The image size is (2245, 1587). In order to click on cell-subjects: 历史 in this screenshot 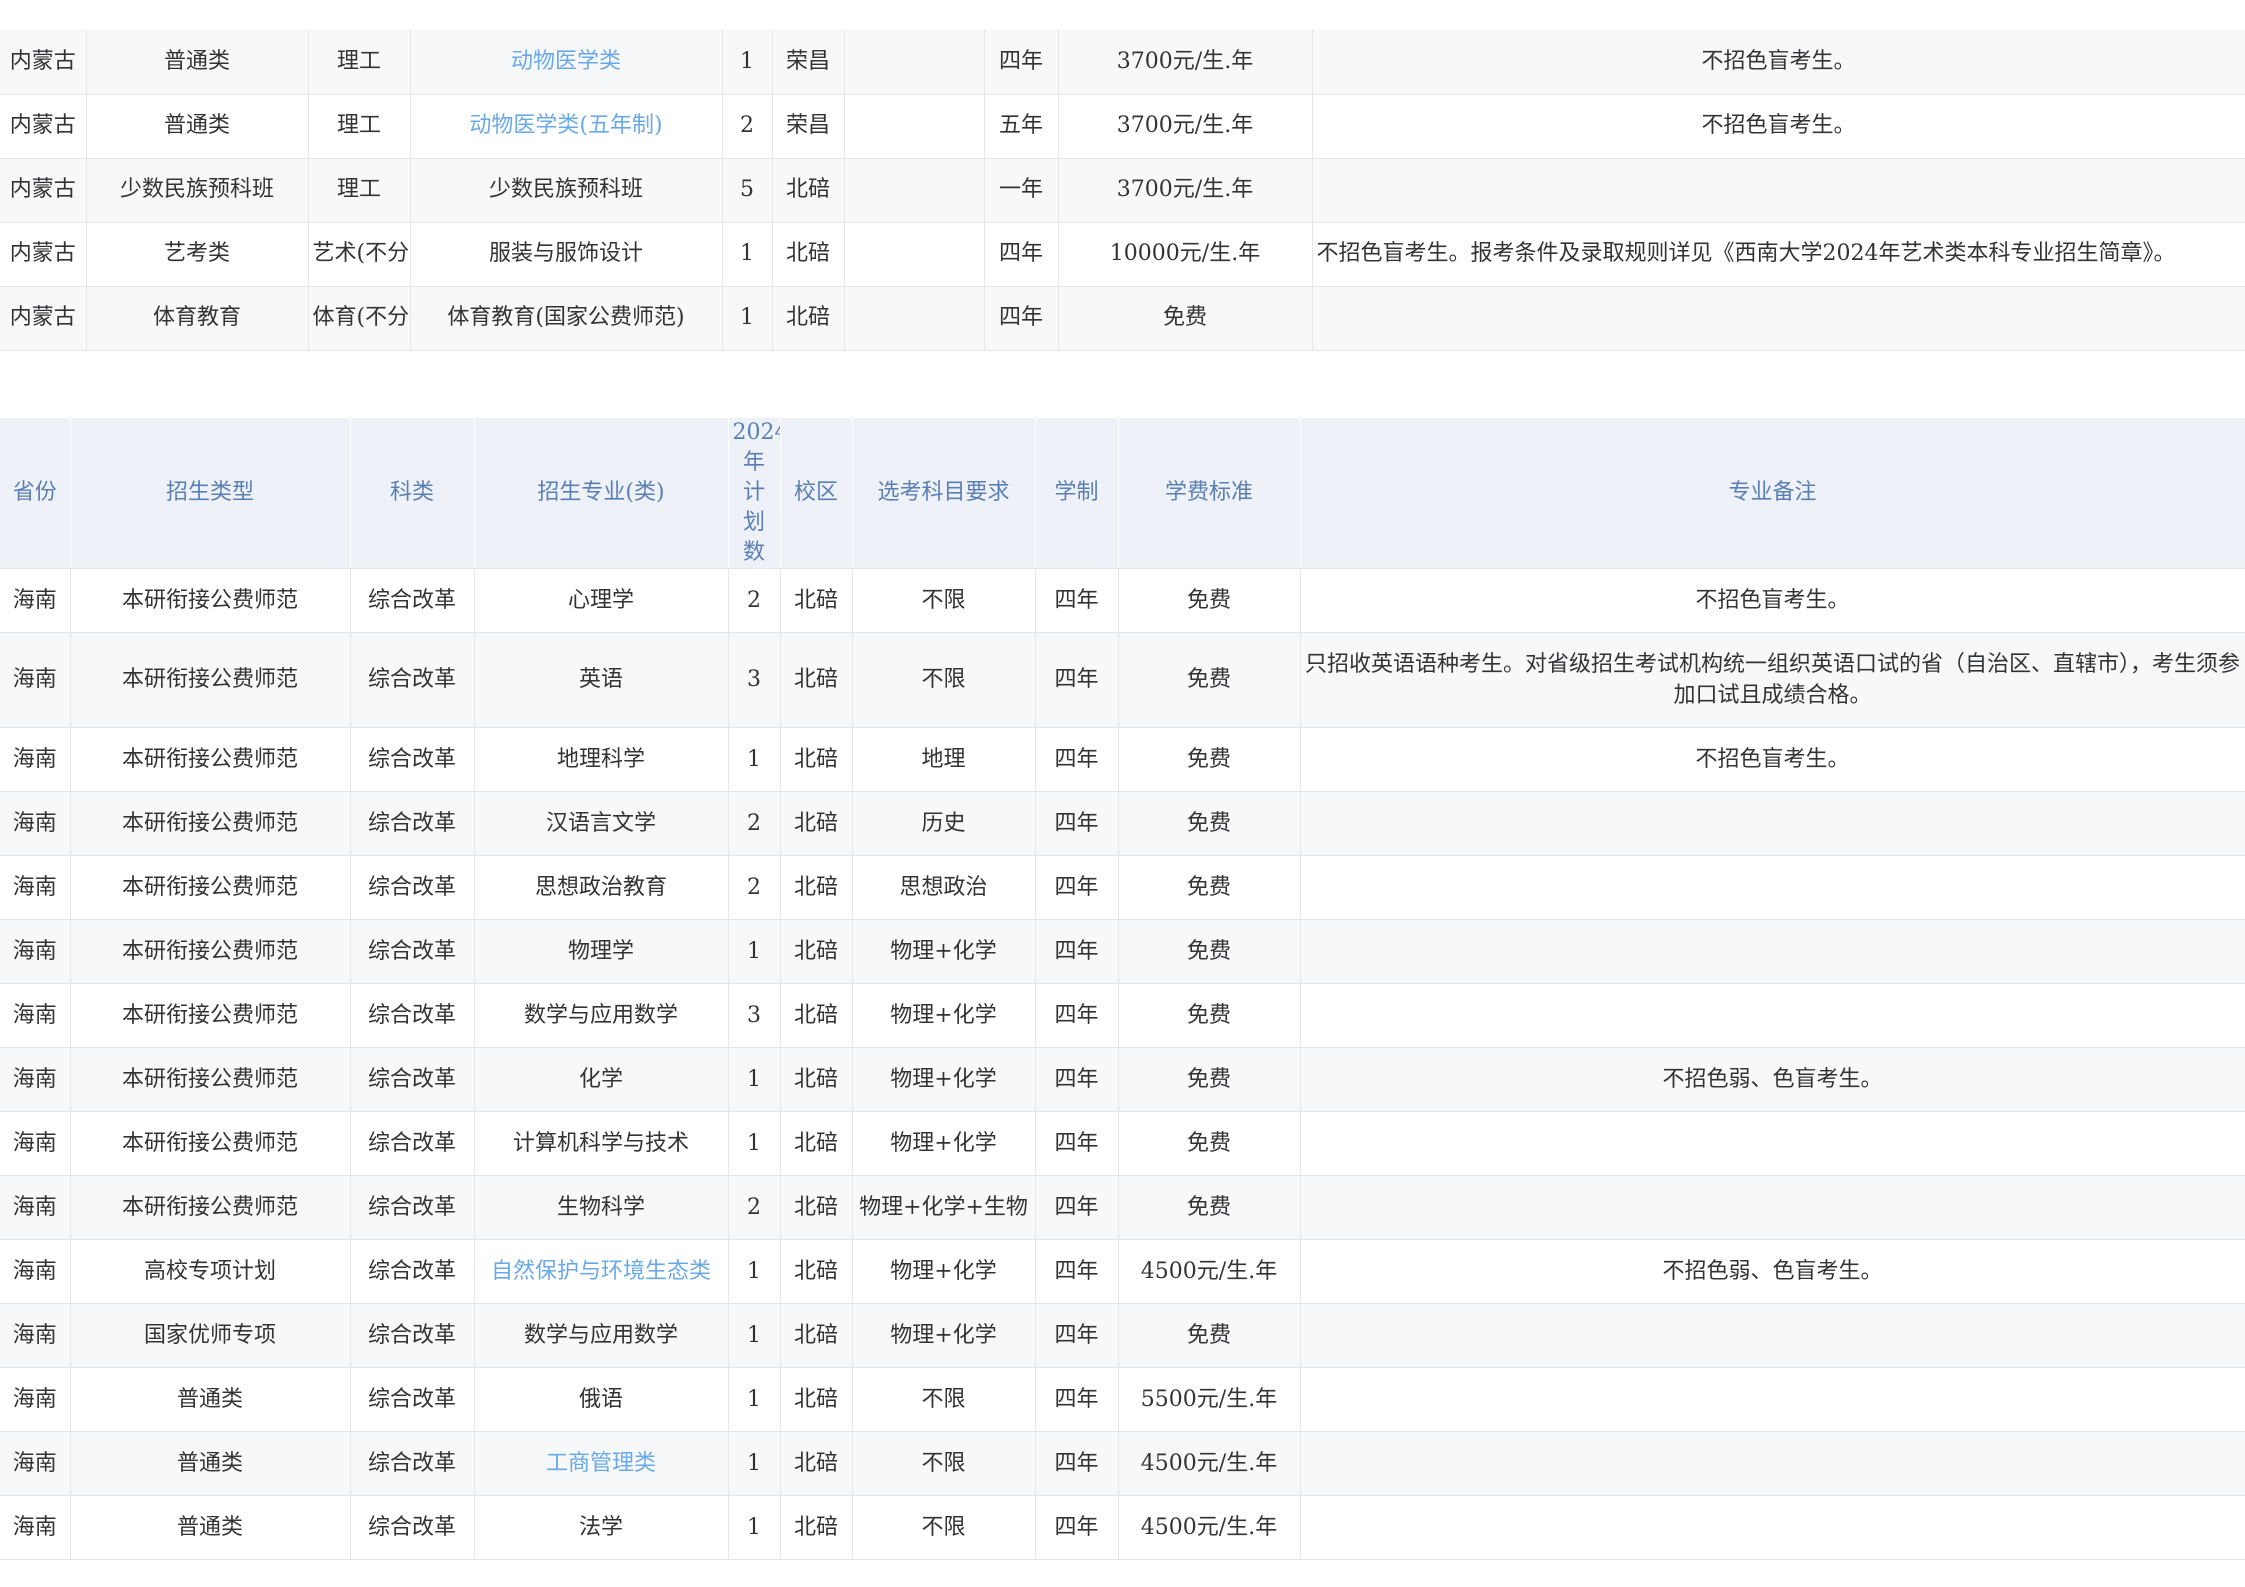, I will do `click(944, 823)`.